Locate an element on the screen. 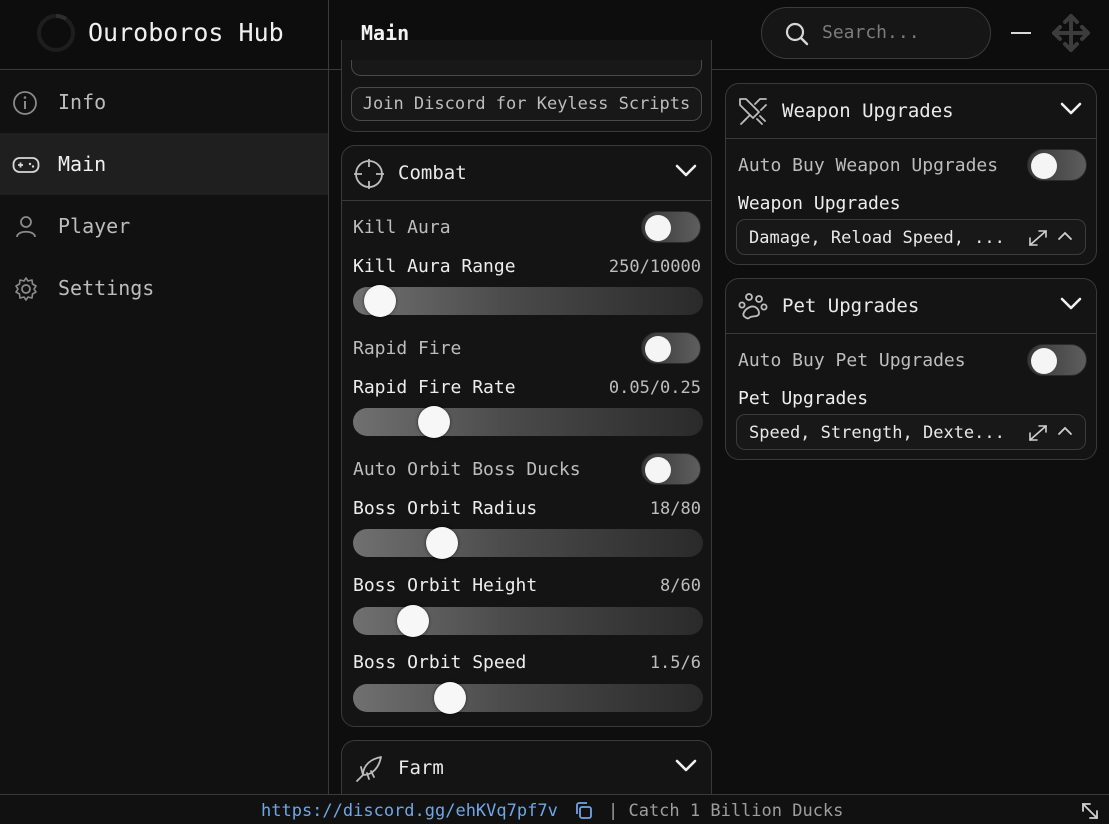 Image resolution: width=1109 pixels, height=824 pixels. bird-icon is located at coordinates (369, 769).